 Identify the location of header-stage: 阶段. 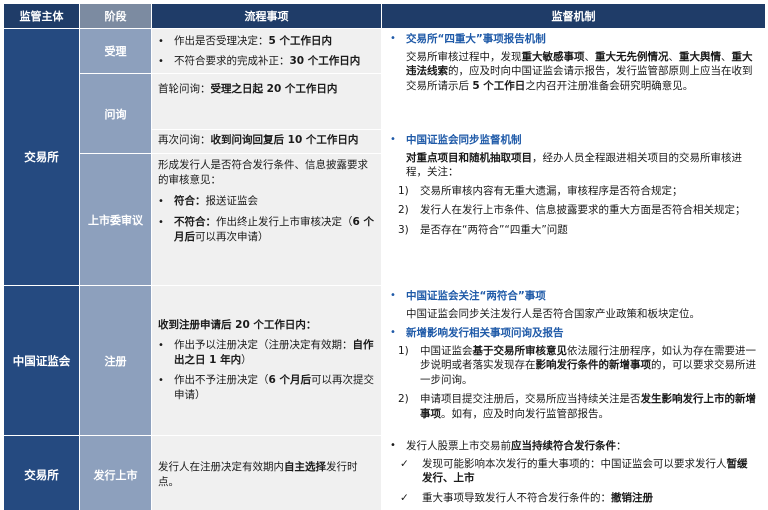
(115, 16).